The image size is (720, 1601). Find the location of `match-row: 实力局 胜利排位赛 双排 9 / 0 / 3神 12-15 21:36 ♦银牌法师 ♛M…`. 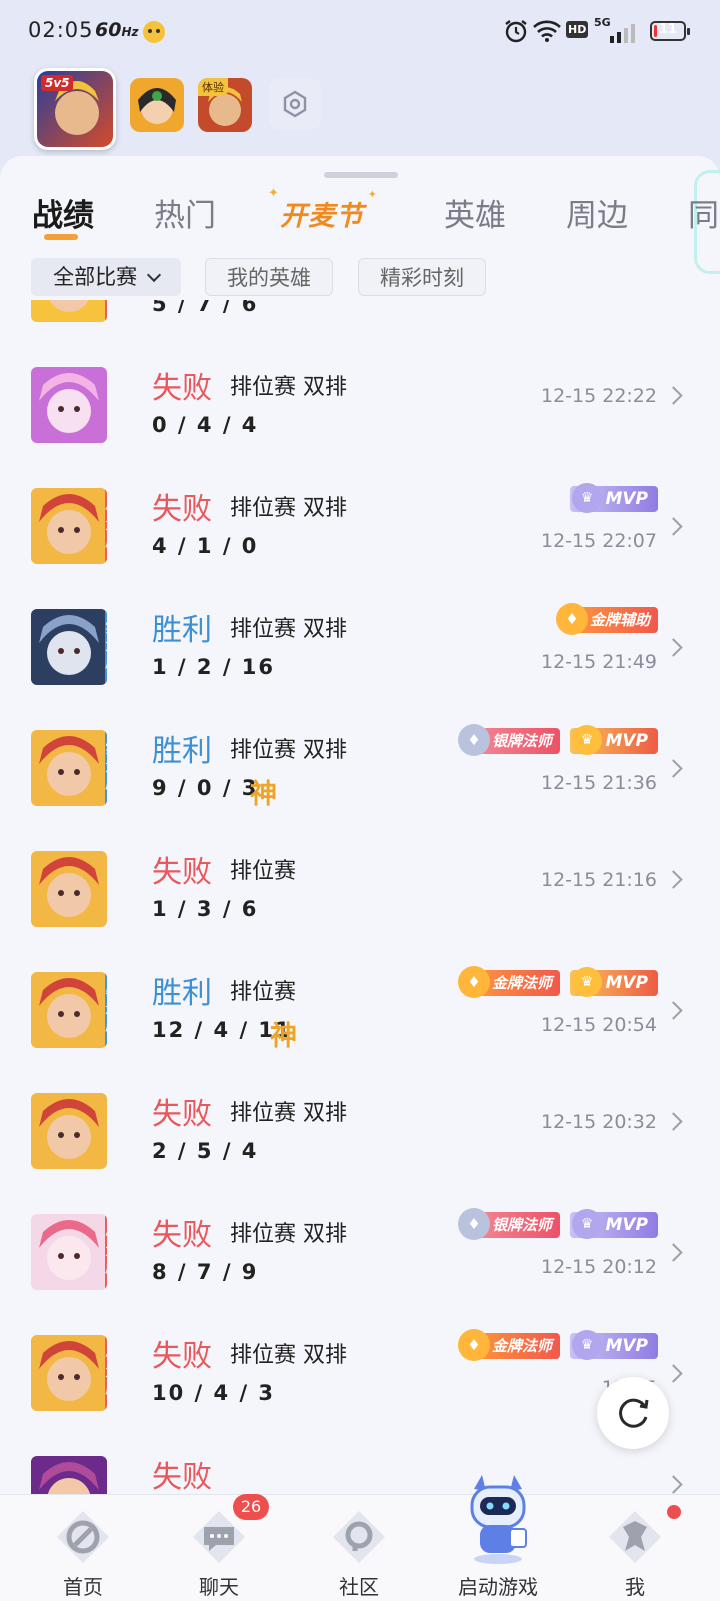

match-row: 实力局 胜利排位赛 双排 9 / 0 / 3神 12-15 21:36 ♦银牌法师 ♛M… is located at coordinates (360, 780).